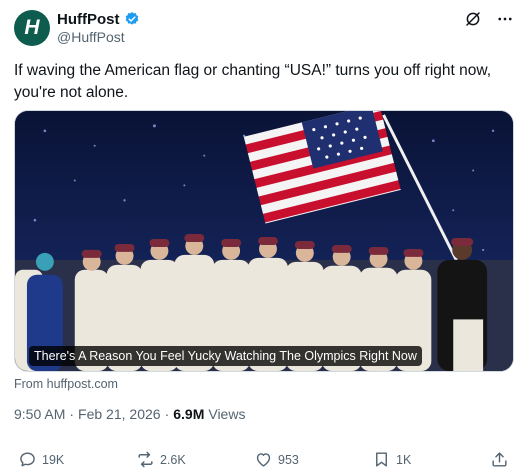 The height and width of the screenshot is (475, 525). I want to click on share-button, so click(499, 459).